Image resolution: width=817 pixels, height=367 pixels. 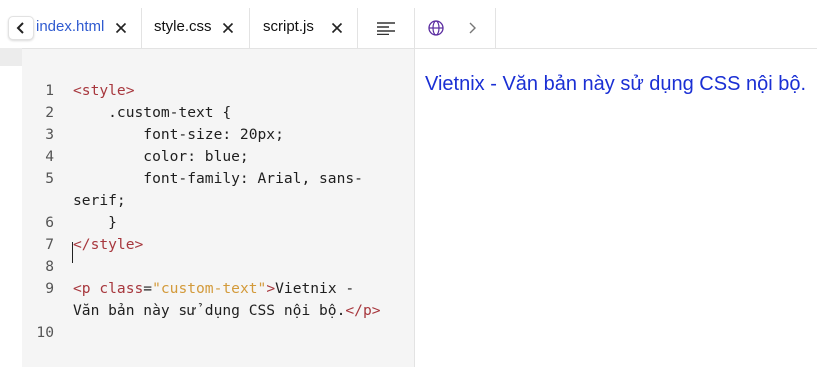 I want to click on text-cursor, so click(x=72, y=252).